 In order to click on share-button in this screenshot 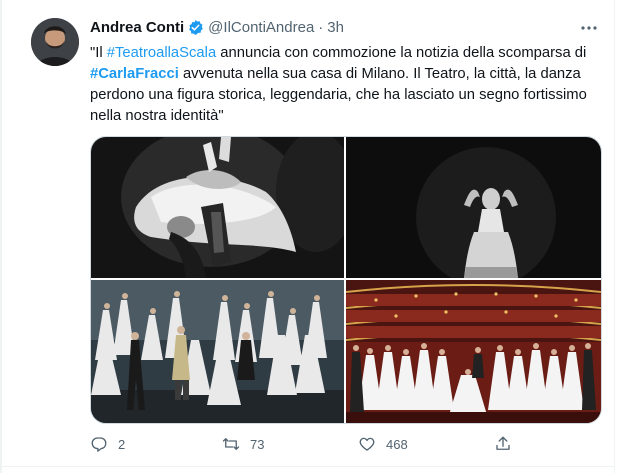, I will do `click(508, 444)`.